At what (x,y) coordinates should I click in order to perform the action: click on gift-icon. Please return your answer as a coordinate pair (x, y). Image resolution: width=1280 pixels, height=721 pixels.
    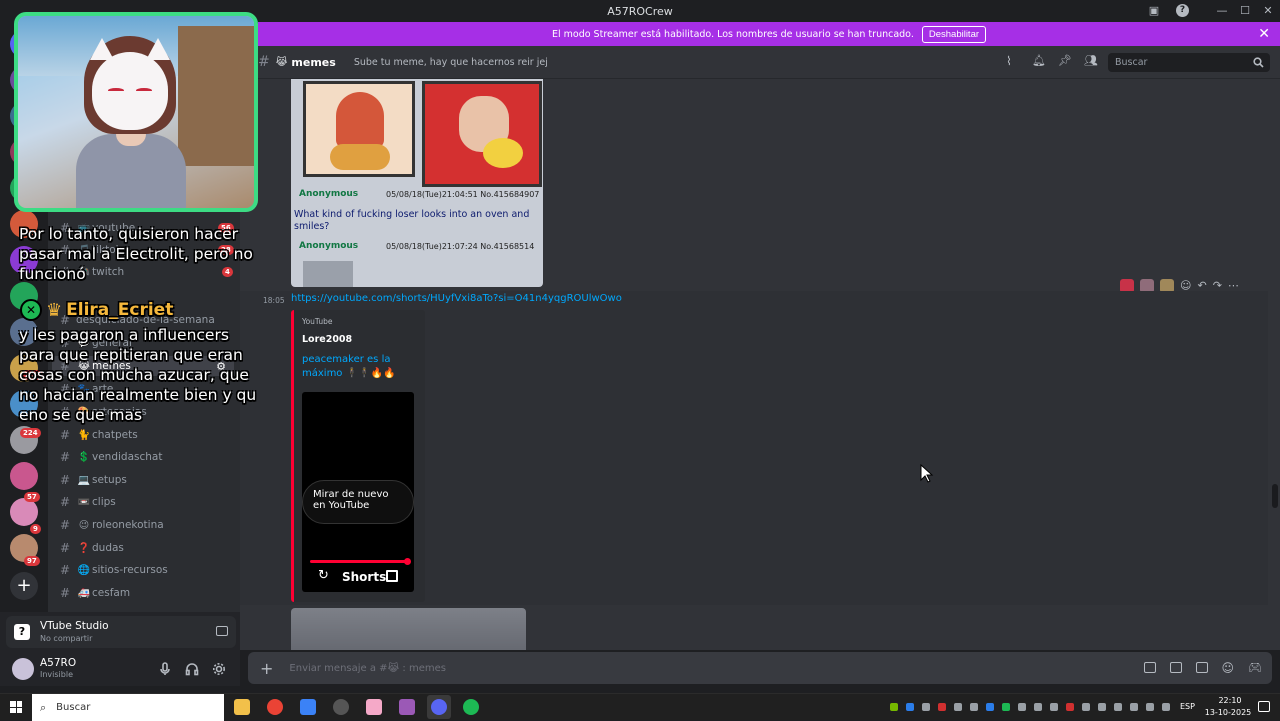
    Looking at the image, I should click on (1150, 667).